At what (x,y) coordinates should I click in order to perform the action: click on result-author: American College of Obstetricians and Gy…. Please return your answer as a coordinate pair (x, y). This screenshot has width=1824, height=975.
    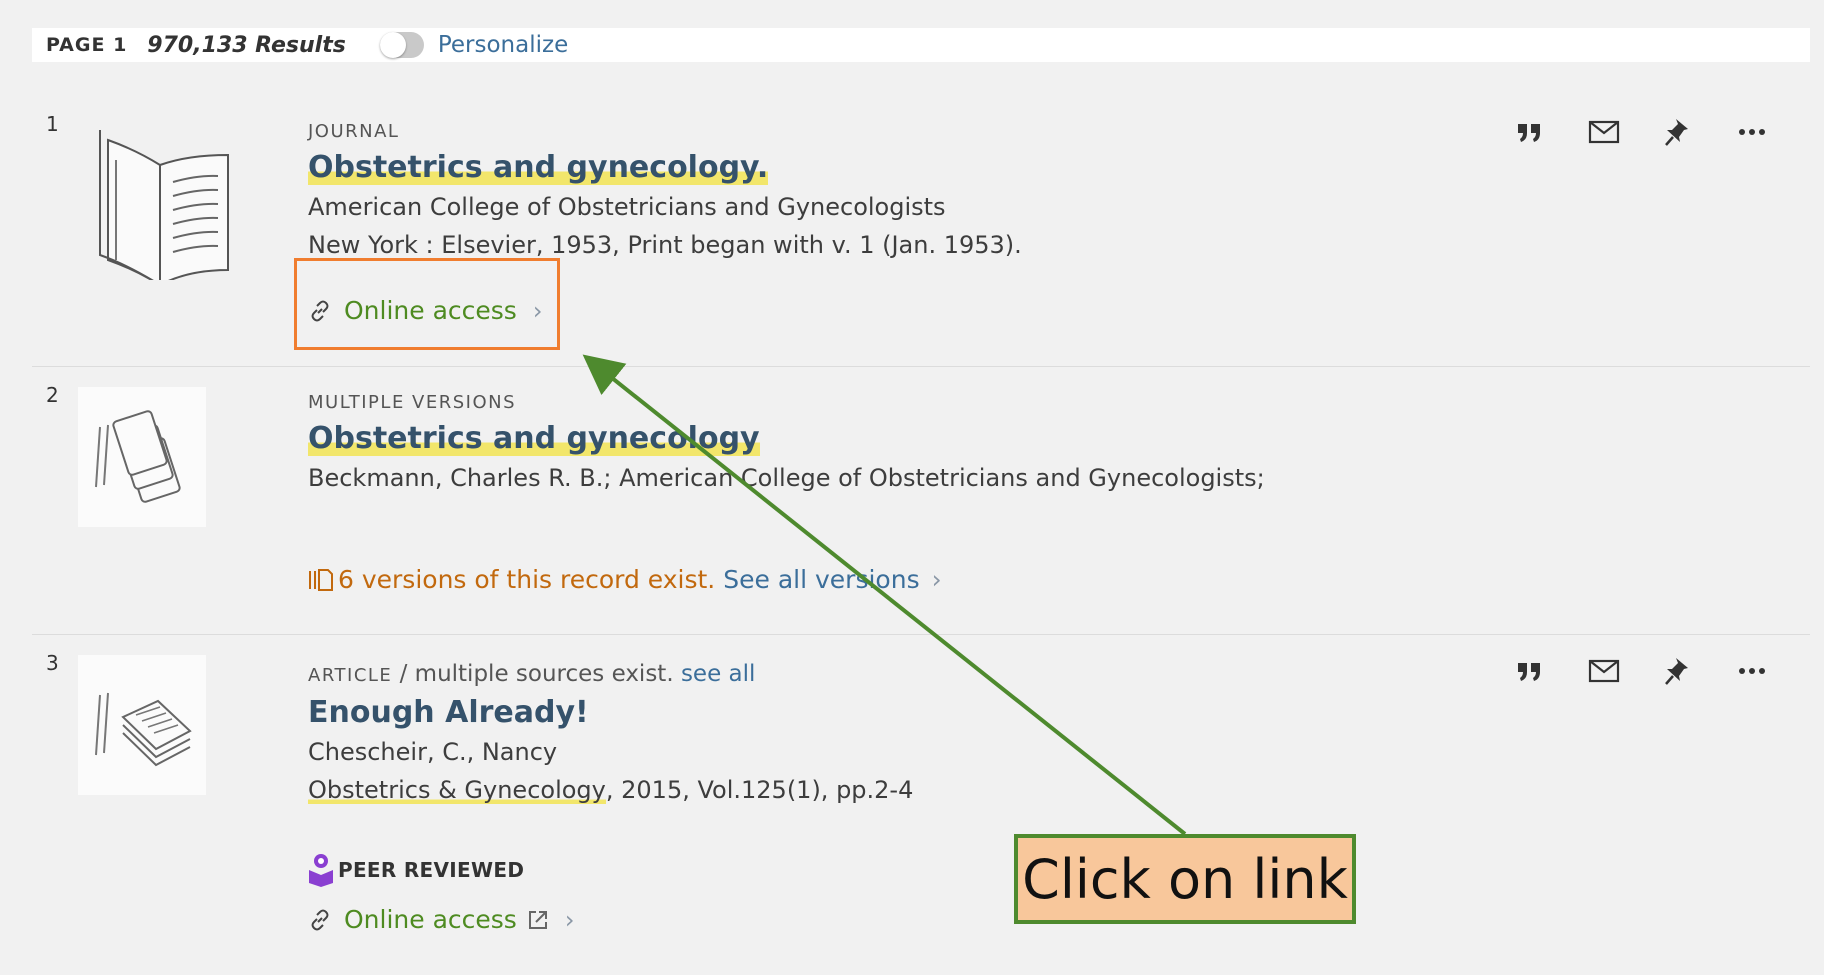
    Looking at the image, I should click on (627, 207).